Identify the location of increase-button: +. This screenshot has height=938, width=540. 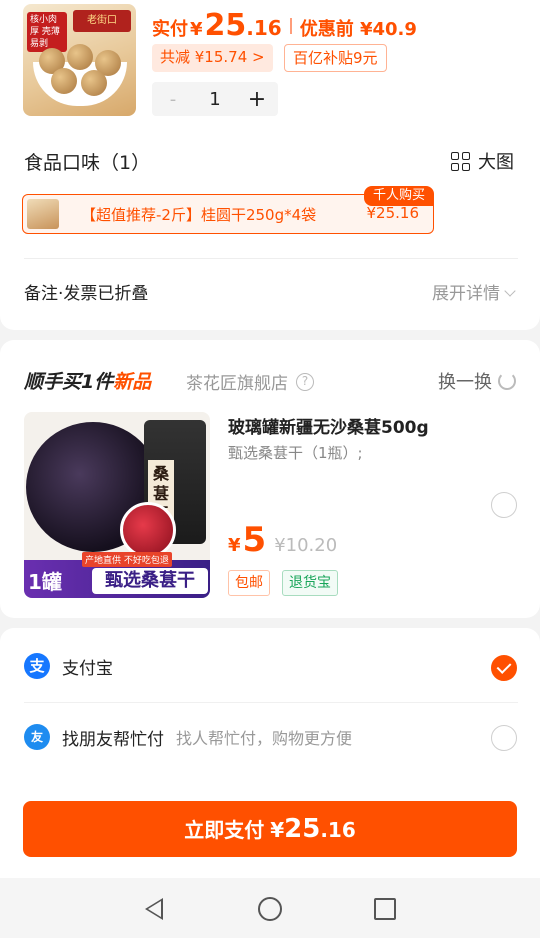
(257, 99).